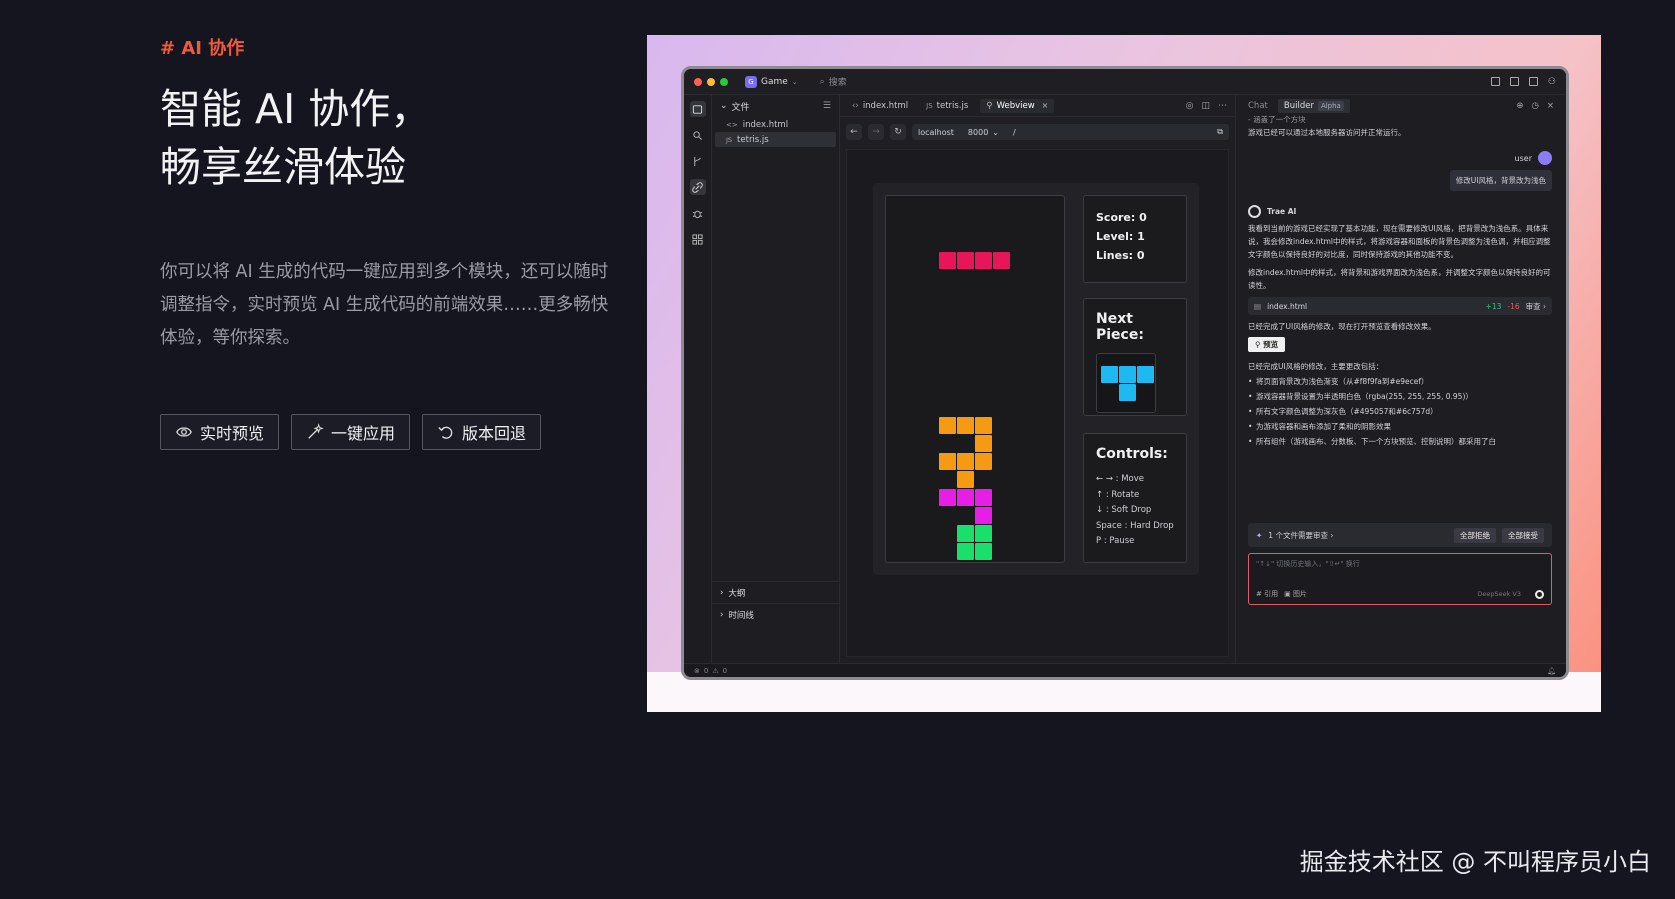  I want to click on search-activity, so click(698, 135).